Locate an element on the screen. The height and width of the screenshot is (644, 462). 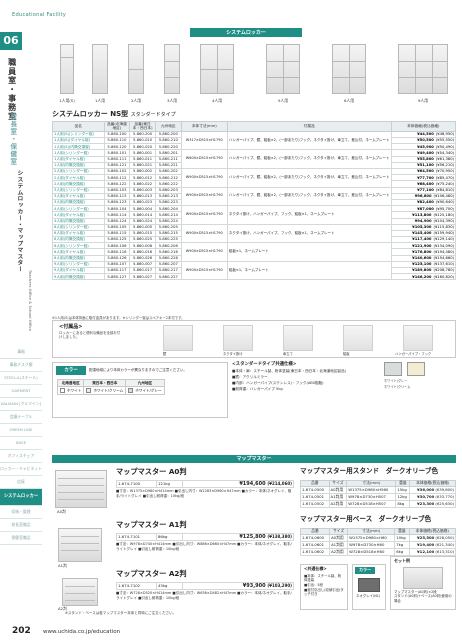
code-cell: 5-860-211 is located at coordinates (168, 159).